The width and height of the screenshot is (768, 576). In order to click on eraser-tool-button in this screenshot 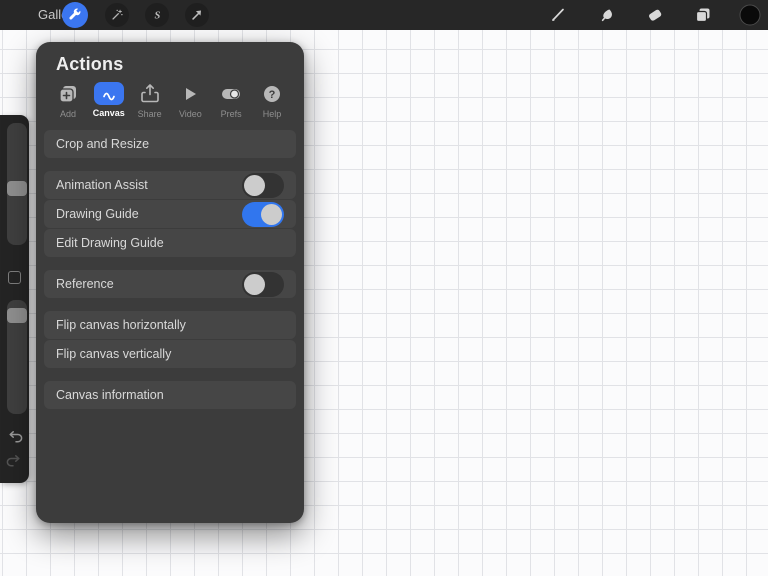, I will do `click(655, 15)`.